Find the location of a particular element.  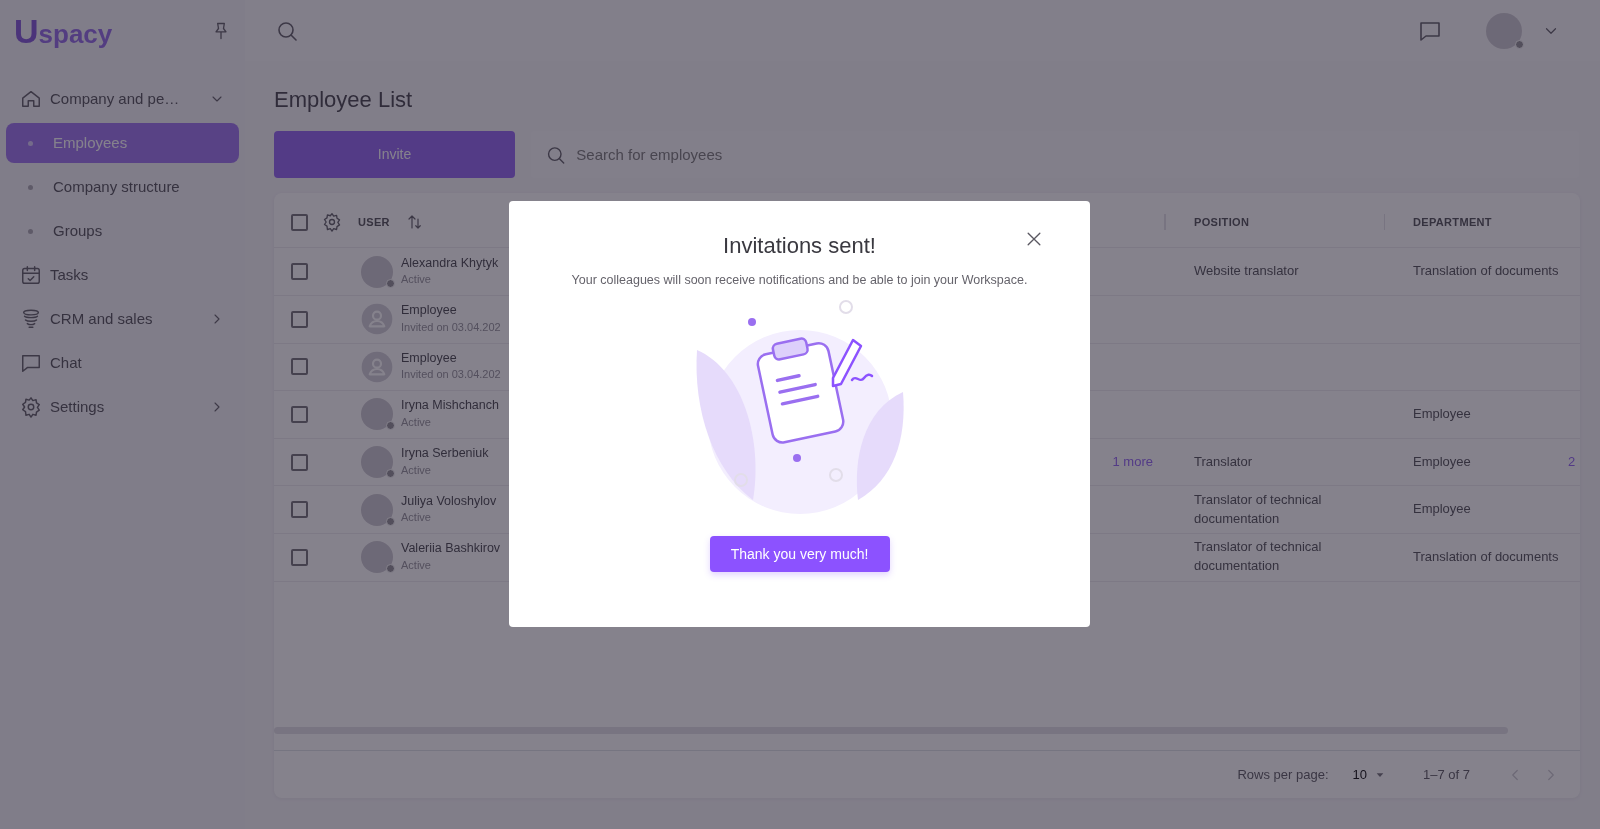

select-all-checkbox is located at coordinates (299, 222).